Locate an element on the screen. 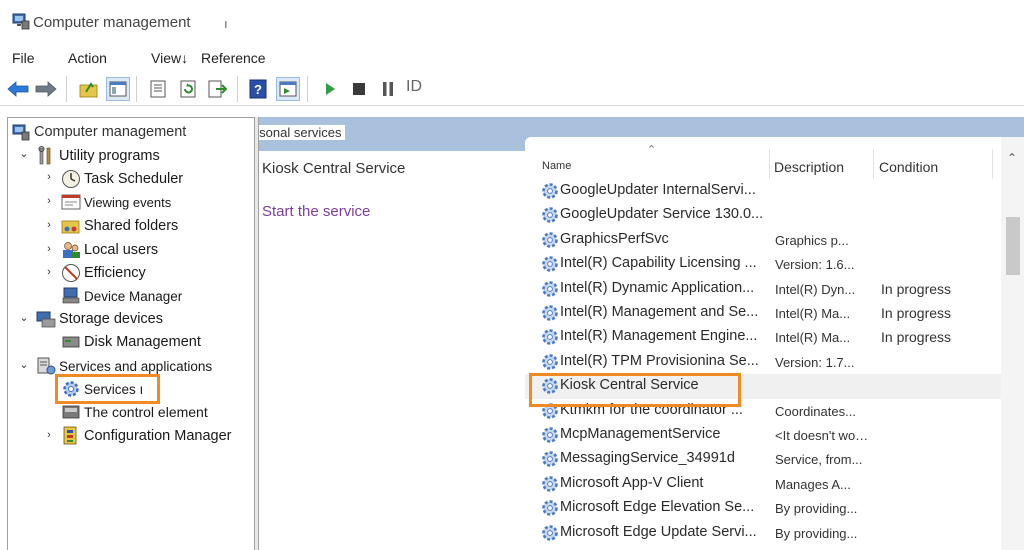  menu-action: Action is located at coordinates (87, 58).